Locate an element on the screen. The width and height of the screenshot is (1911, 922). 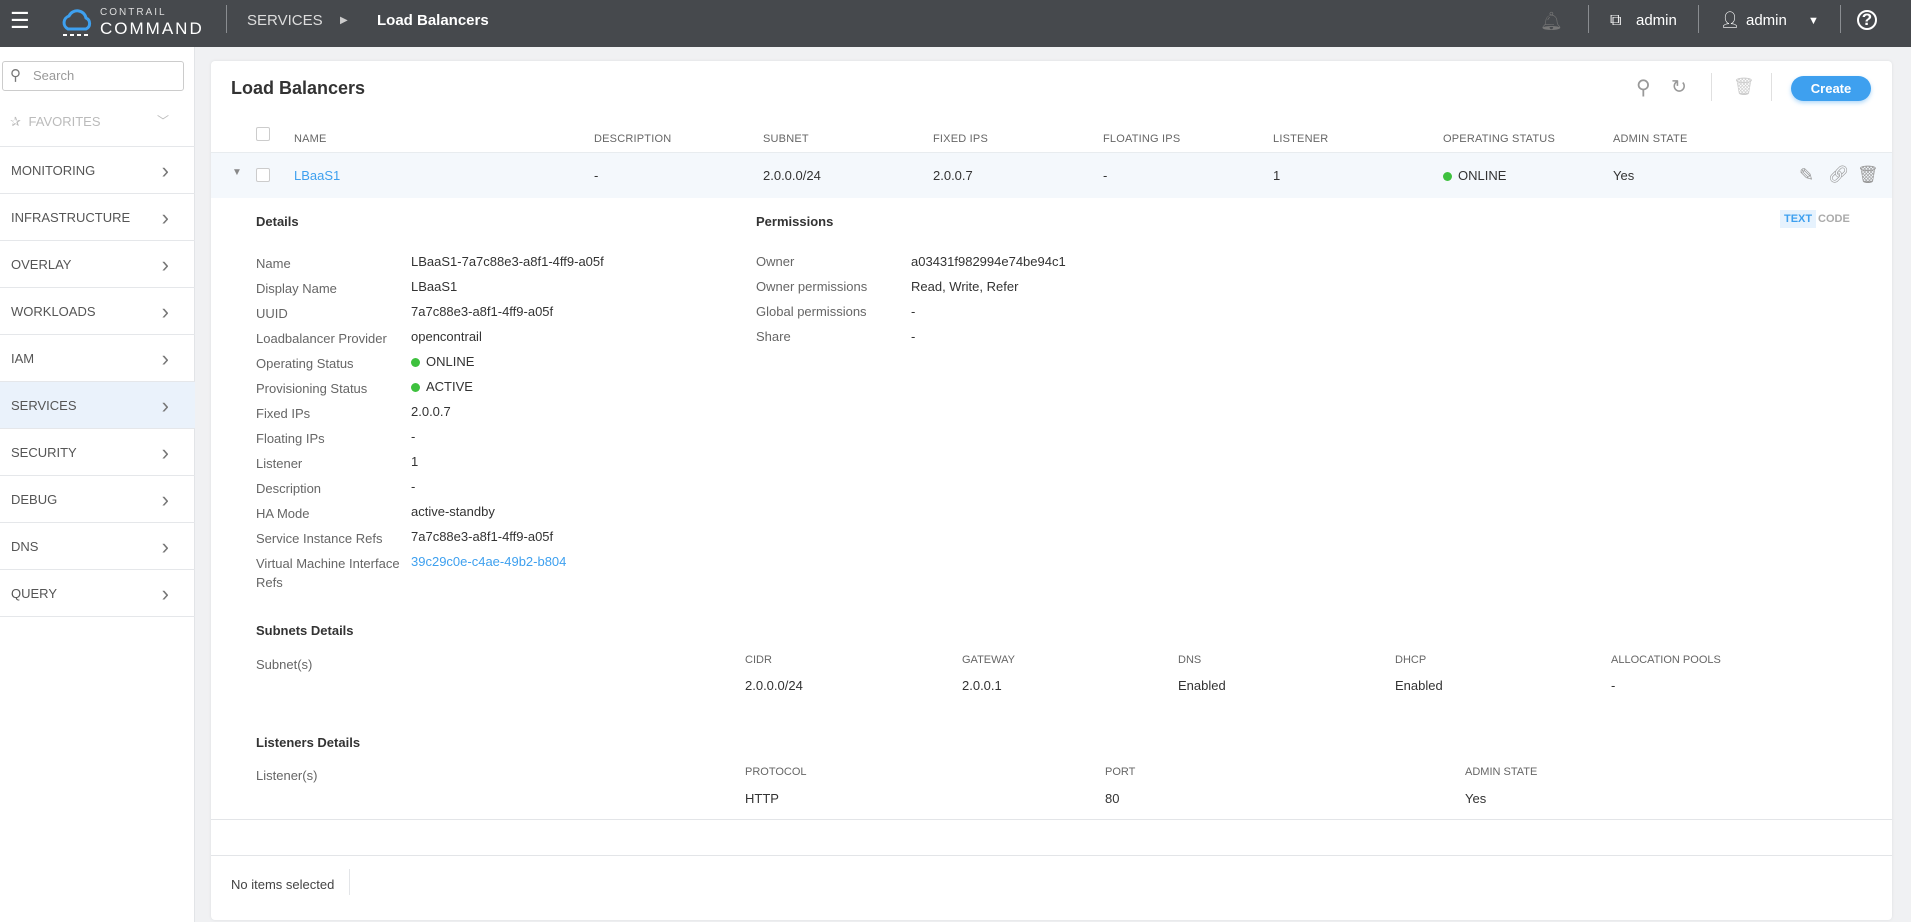
menu-icon: ☰ is located at coordinates (21, 21).